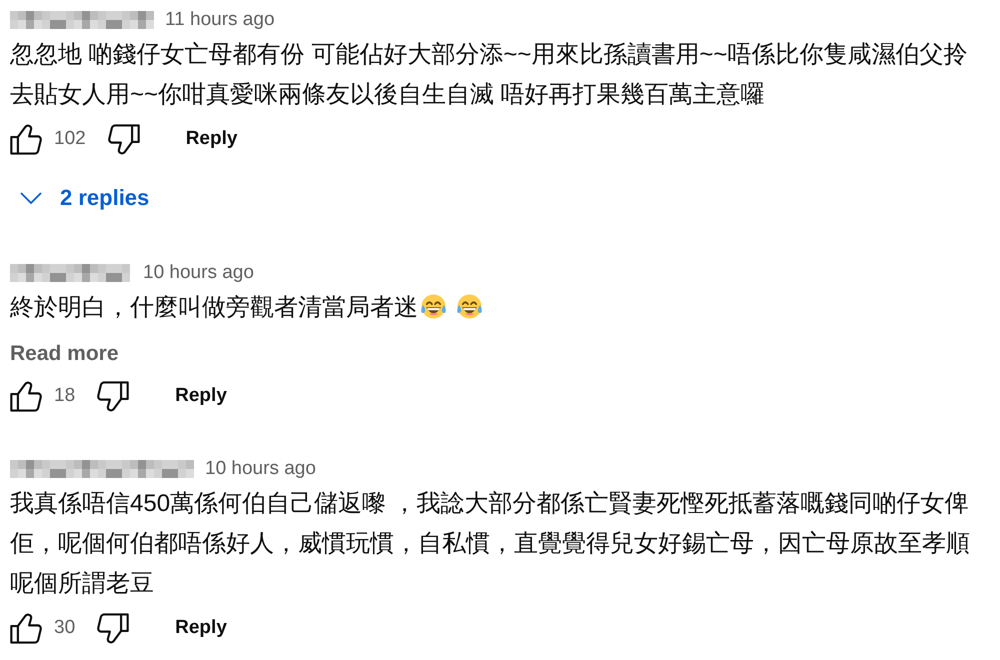 The width and height of the screenshot is (1000, 660). I want to click on comment-text: 忽忽地 啲錢仔女亡母都有份 可能佔好大部分添~~用來比孫讀書用~~唔係比你隻咸濕伯父拎去貼女人用~~你咁真愛咪兩條友以後自生自滅 唔好再打果幾百萬主意囉, so click(489, 74).